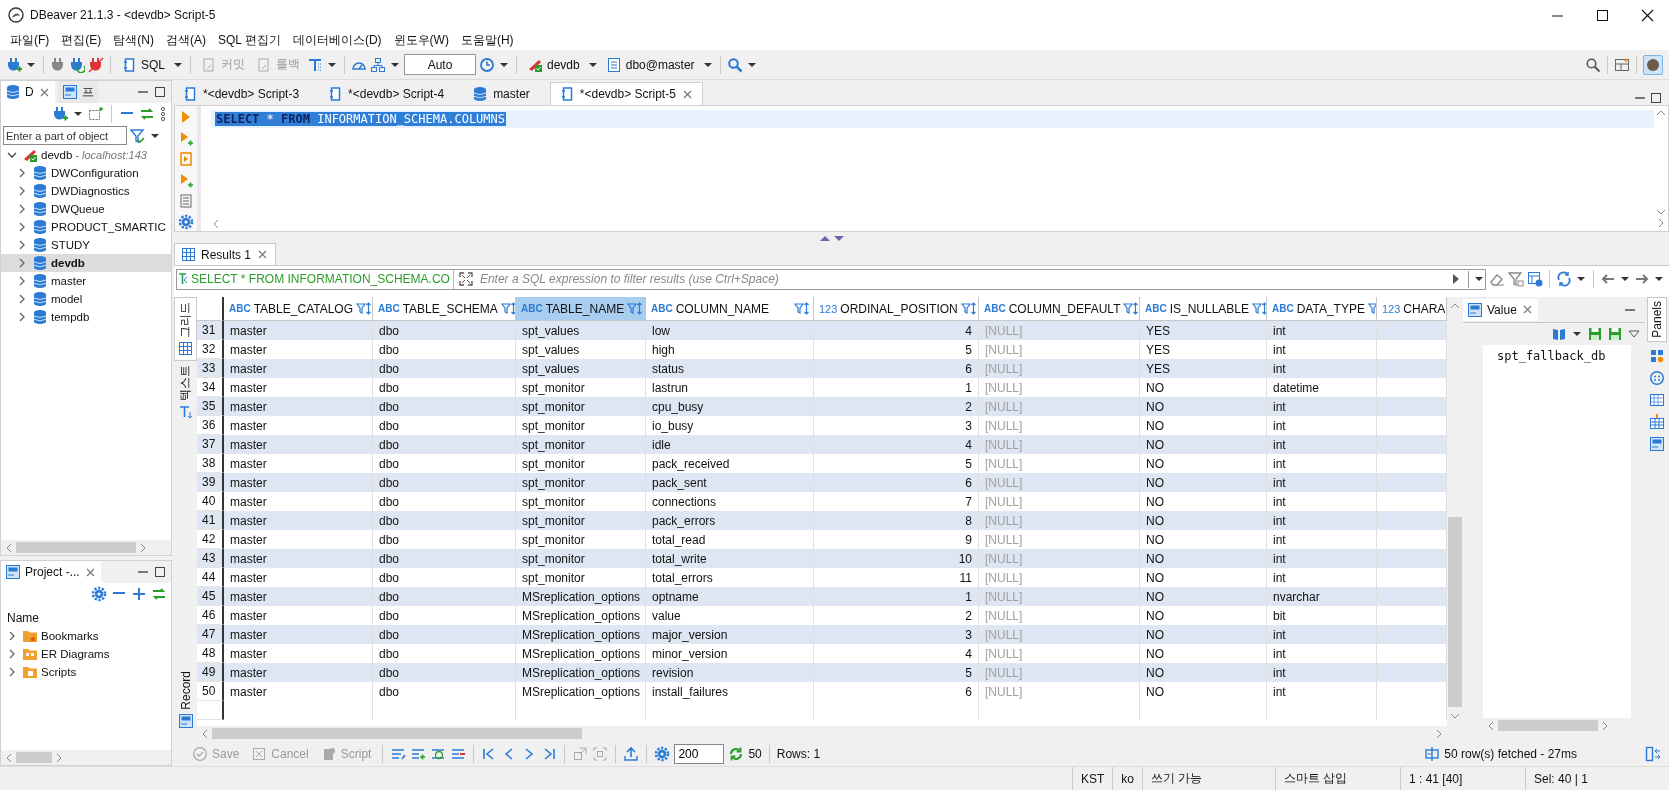  What do you see at coordinates (487, 64) in the screenshot?
I see `history-icon` at bounding box center [487, 64].